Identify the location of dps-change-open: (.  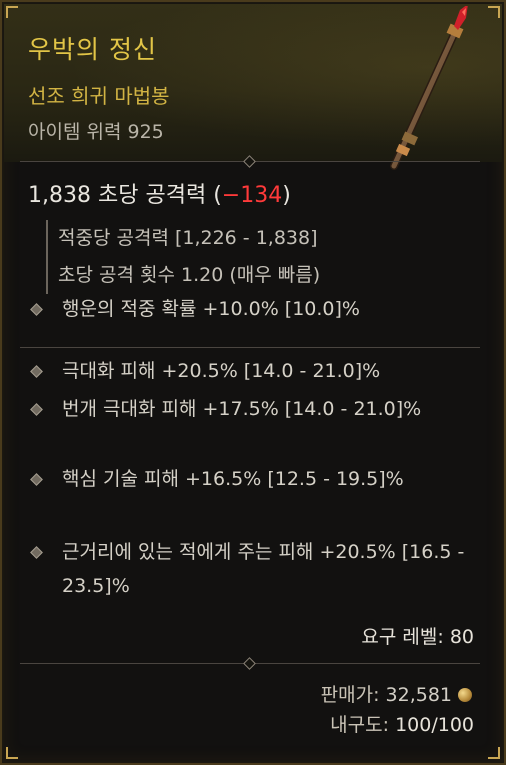
(217, 195).